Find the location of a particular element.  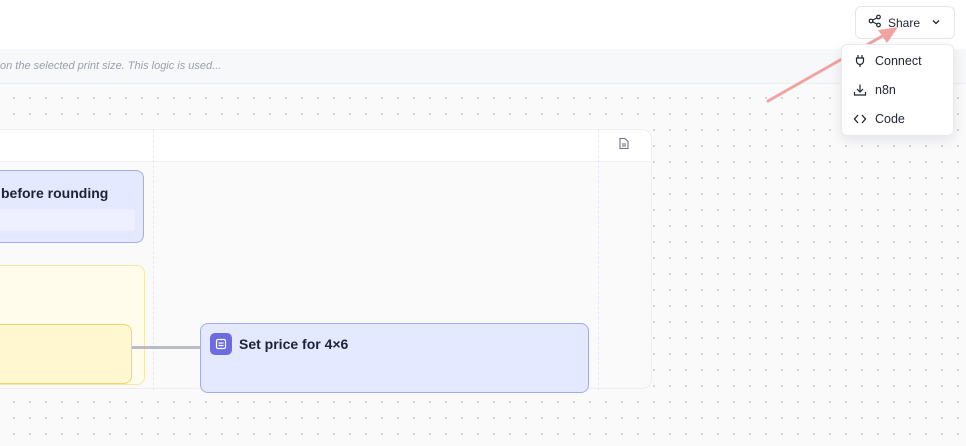

menu-item-label: Code is located at coordinates (890, 119).